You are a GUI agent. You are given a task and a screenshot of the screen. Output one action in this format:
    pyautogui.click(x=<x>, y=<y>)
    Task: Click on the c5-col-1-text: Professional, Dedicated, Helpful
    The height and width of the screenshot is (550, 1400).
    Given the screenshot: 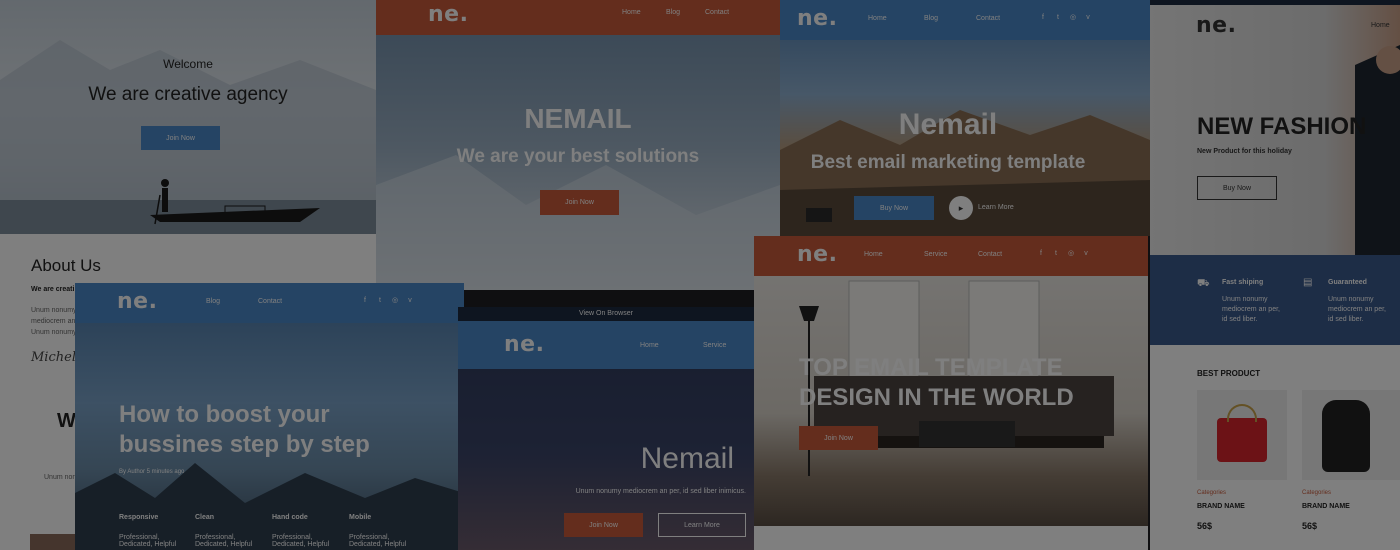 What is the action you would take?
    pyautogui.click(x=148, y=541)
    